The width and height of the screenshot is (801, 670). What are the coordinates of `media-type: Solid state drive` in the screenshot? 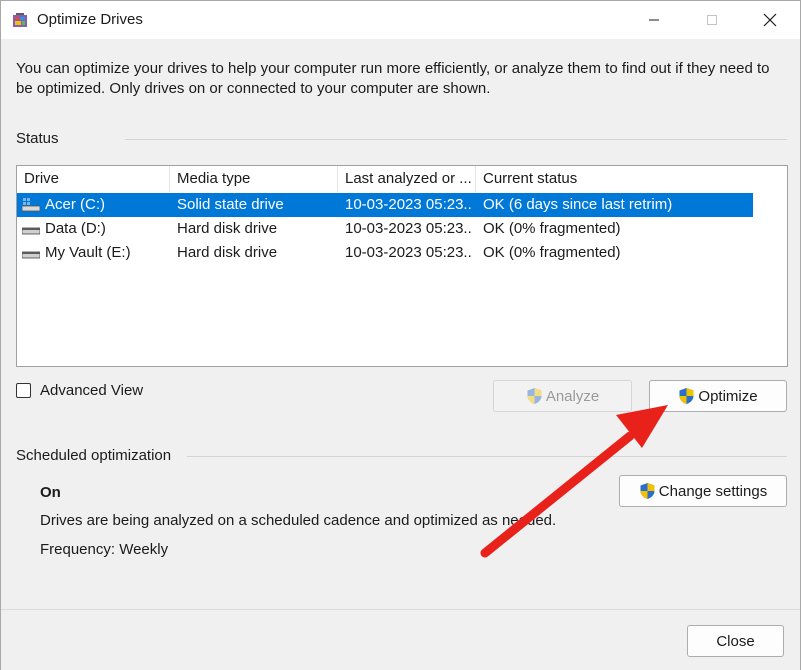 It's located at (230, 204).